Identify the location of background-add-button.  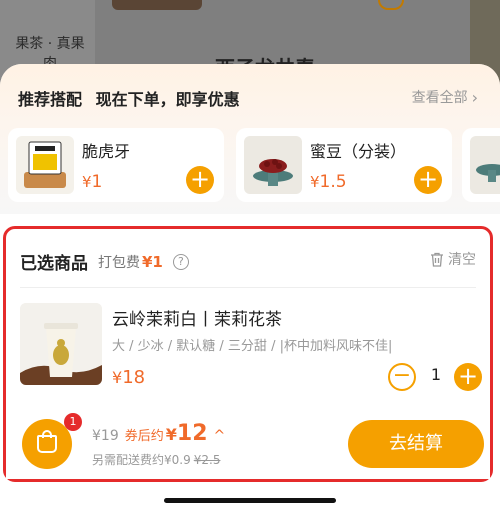
(391, 5).